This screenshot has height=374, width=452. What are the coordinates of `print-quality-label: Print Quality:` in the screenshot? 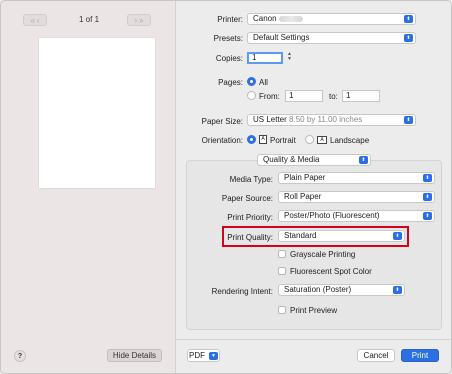 It's located at (250, 237).